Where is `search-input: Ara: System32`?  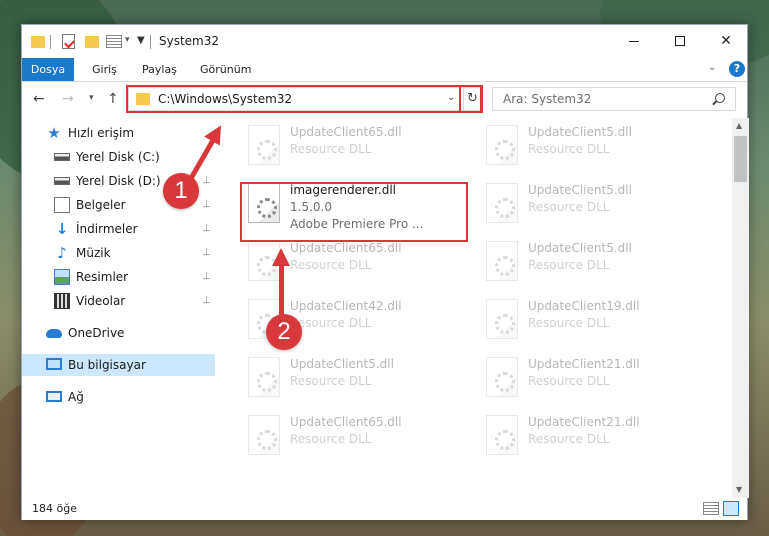 search-input: Ara: System32 is located at coordinates (614, 99).